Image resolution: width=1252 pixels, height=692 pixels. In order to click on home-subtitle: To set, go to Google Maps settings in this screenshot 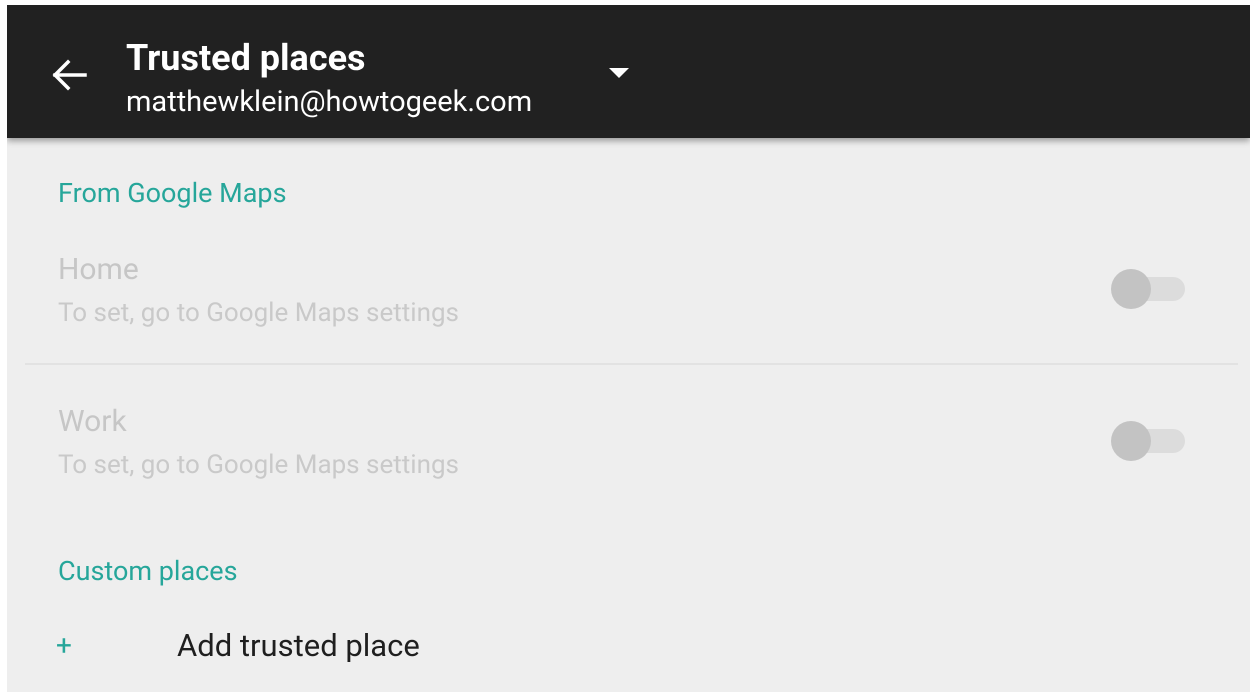, I will do `click(258, 313)`.